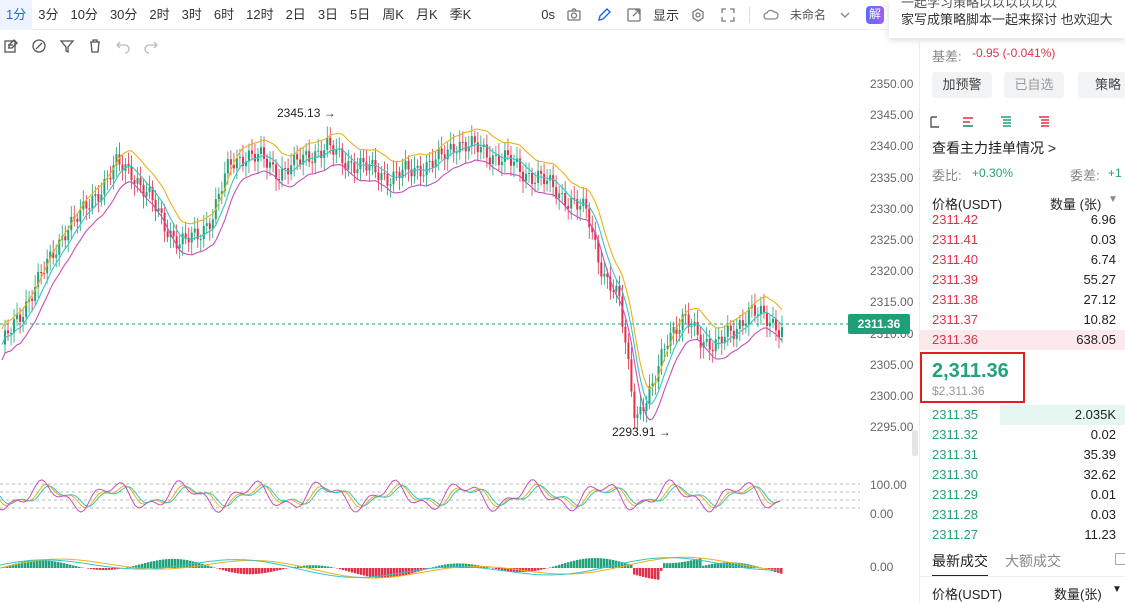 The height and width of the screenshot is (603, 1125). Describe the element at coordinates (1117, 589) in the screenshot. I see `trades-qty-dropdown-icon: ▼` at that location.